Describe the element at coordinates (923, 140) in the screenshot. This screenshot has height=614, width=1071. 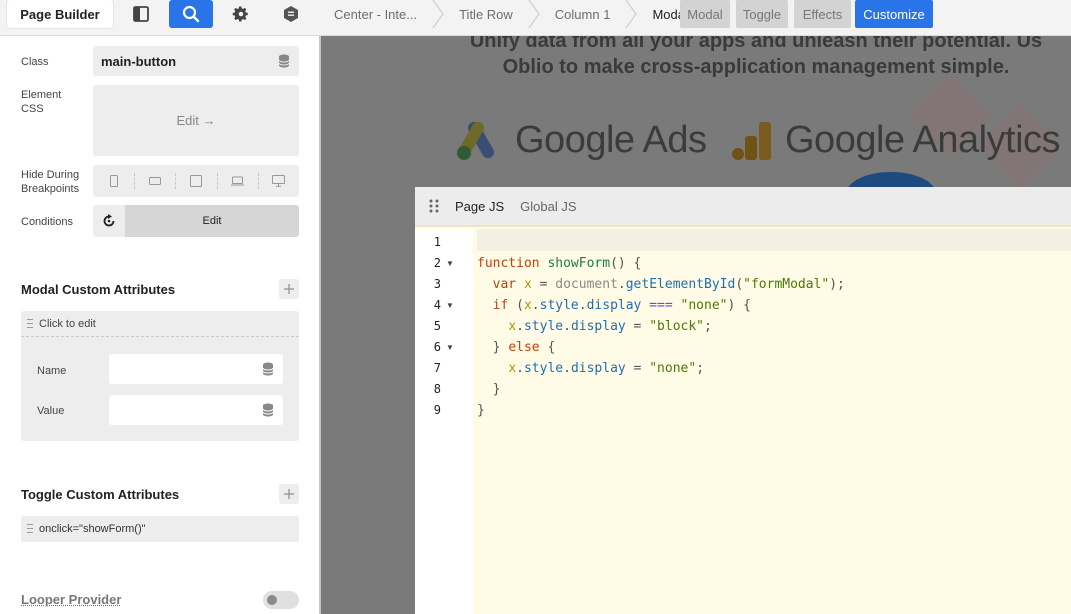
I see `google-analytics-text: Google Analytics` at that location.